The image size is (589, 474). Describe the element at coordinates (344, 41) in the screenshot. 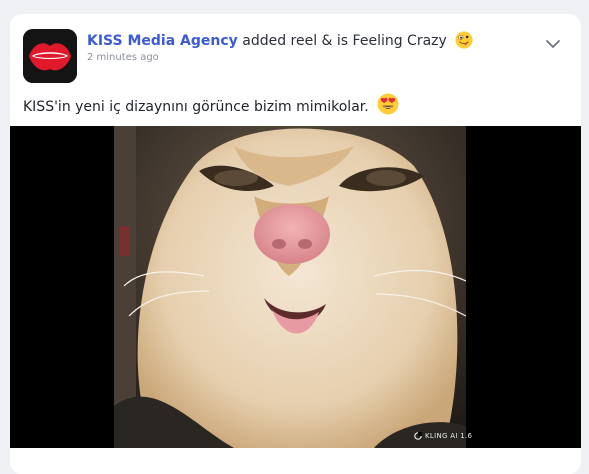

I see `post-action-text: added reel & is Feeling Crazy` at that location.